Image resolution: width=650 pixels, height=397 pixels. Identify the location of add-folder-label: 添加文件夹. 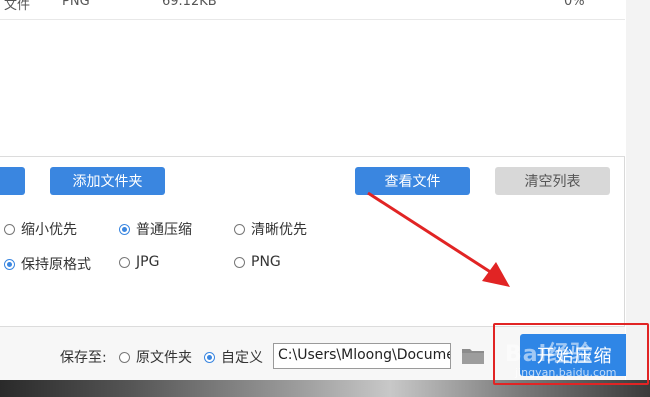
(107, 182).